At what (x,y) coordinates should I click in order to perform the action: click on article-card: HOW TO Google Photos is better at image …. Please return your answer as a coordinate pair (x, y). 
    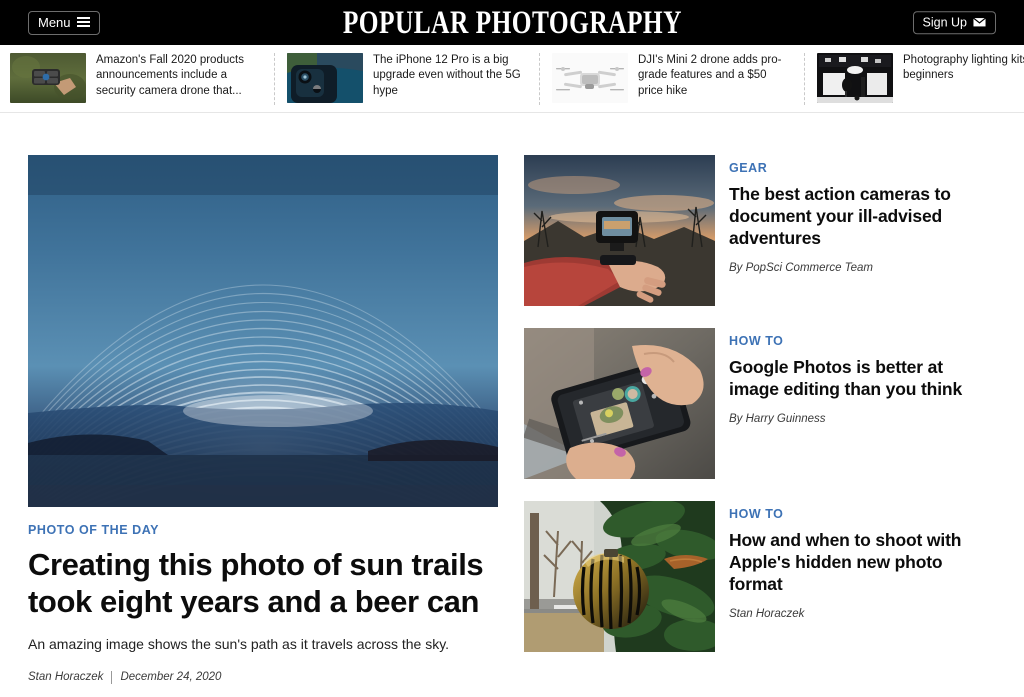
    Looking at the image, I should click on (760, 403).